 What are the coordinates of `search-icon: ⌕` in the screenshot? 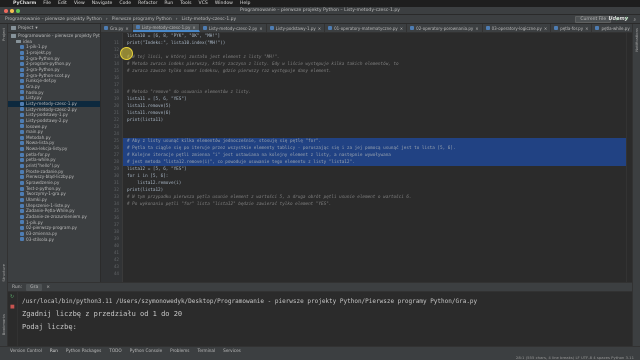 It's located at (634, 20).